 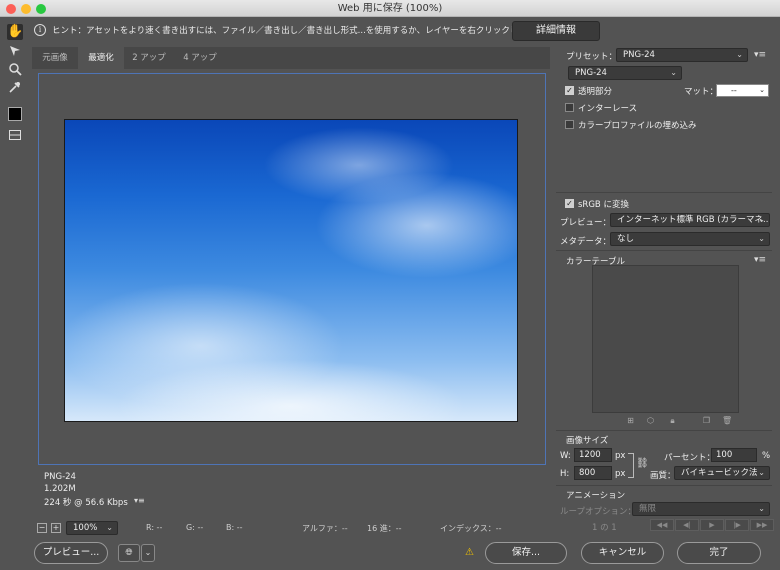 What do you see at coordinates (642, 463) in the screenshot?
I see `link-icon: ⛓︎` at bounding box center [642, 463].